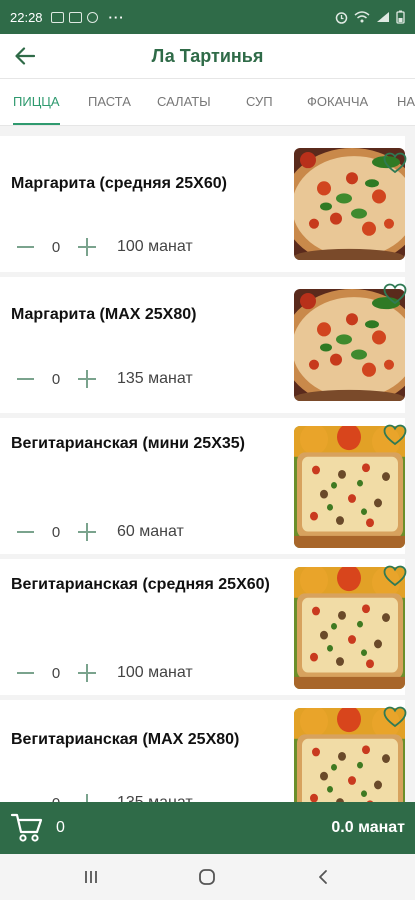  I want to click on list-item: Маргарита (MAX 25Х80) 0 135 манат, so click(203, 345).